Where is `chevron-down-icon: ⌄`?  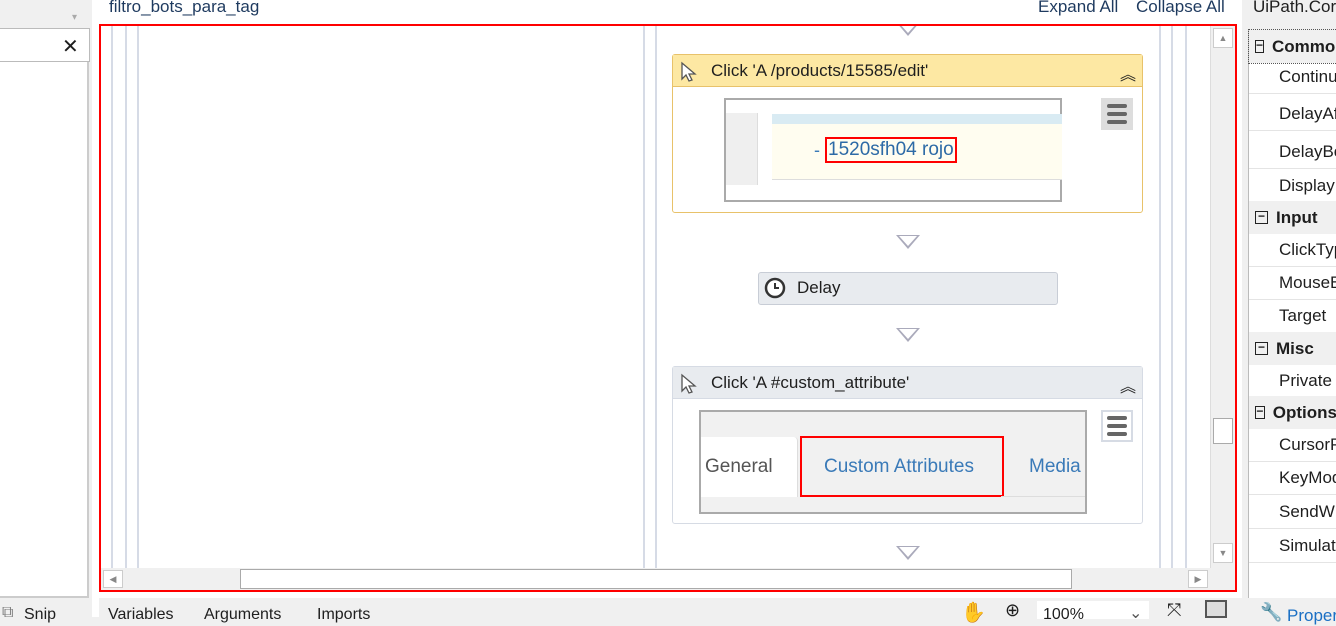
chevron-down-icon: ⌄ is located at coordinates (1136, 613).